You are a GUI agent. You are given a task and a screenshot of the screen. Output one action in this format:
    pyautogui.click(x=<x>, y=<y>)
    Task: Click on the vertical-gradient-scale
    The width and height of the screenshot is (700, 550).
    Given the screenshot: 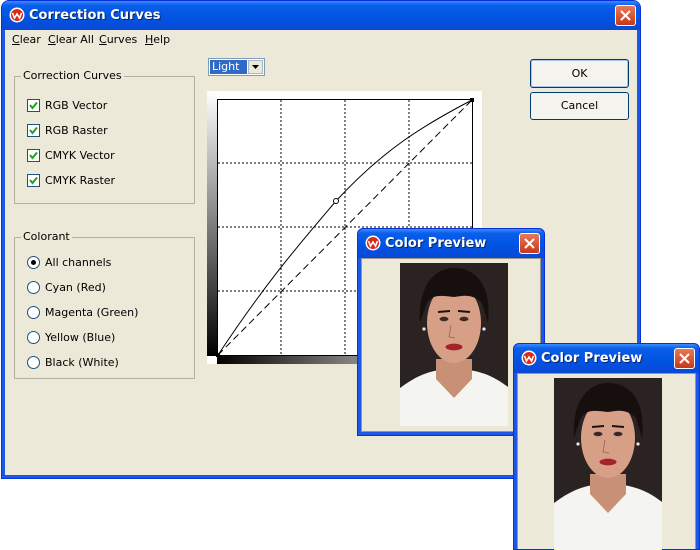 What is the action you would take?
    pyautogui.click(x=212, y=223)
    